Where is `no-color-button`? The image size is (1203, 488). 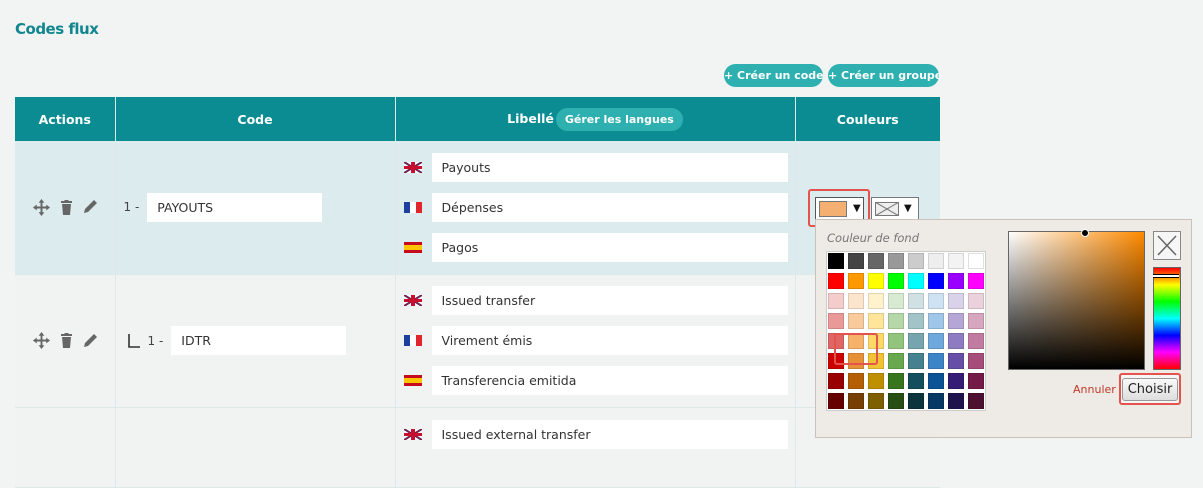 no-color-button is located at coordinates (1167, 245).